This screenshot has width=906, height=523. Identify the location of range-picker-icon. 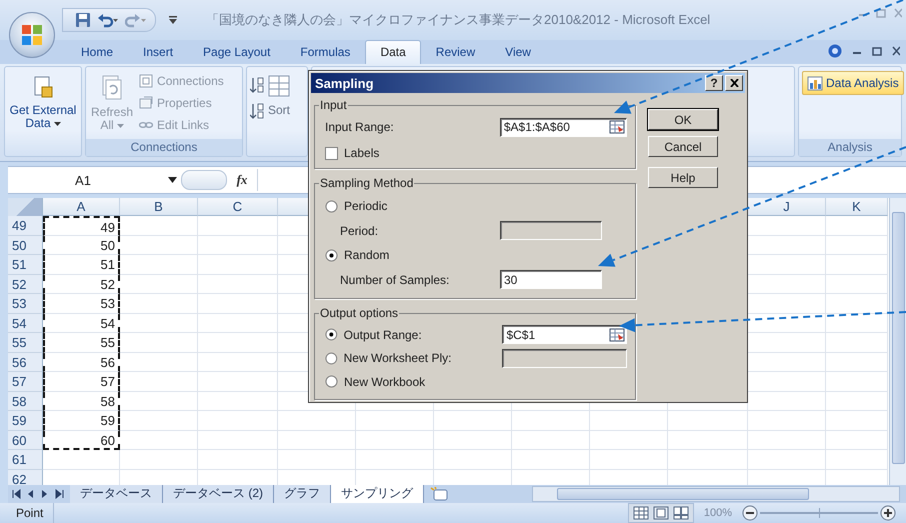
(617, 127).